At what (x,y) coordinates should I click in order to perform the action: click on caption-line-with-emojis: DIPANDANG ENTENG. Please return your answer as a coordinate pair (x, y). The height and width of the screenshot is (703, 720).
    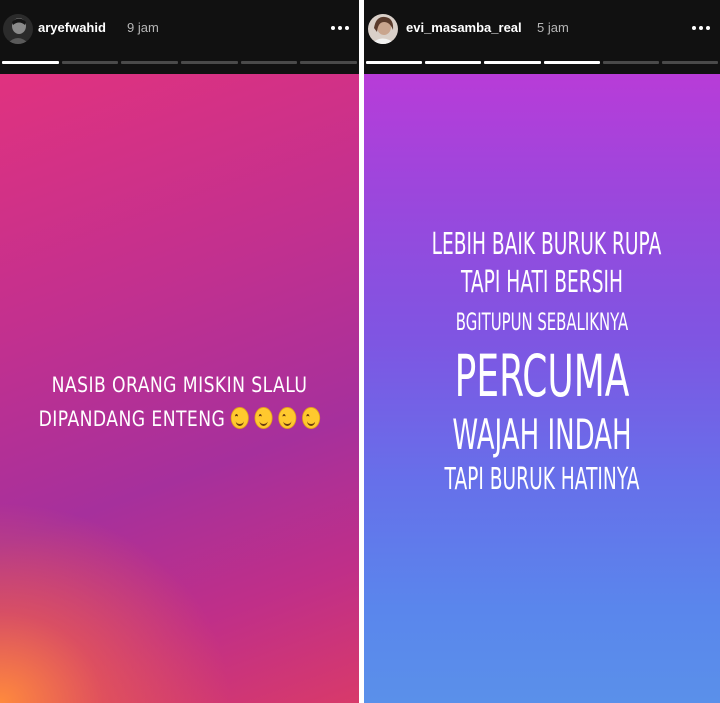
    Looking at the image, I should click on (179, 419).